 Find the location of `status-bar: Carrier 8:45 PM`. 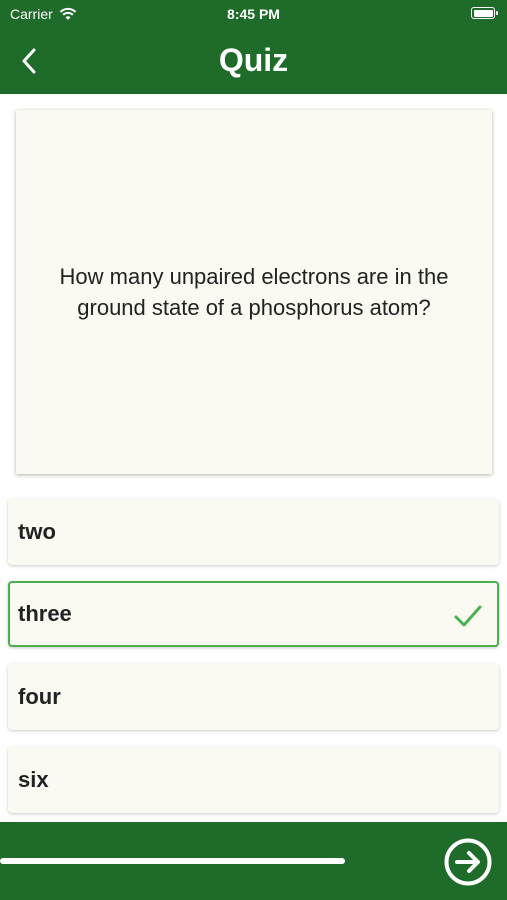

status-bar: Carrier 8:45 PM is located at coordinates (253, 14).